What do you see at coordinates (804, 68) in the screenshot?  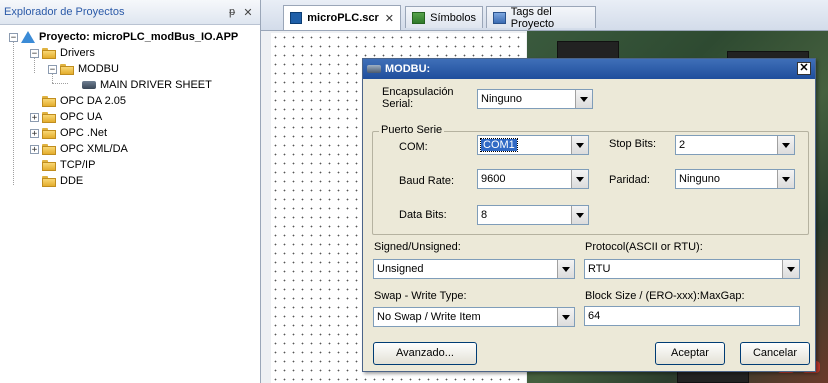 I see `dialog-close-button: ✕` at bounding box center [804, 68].